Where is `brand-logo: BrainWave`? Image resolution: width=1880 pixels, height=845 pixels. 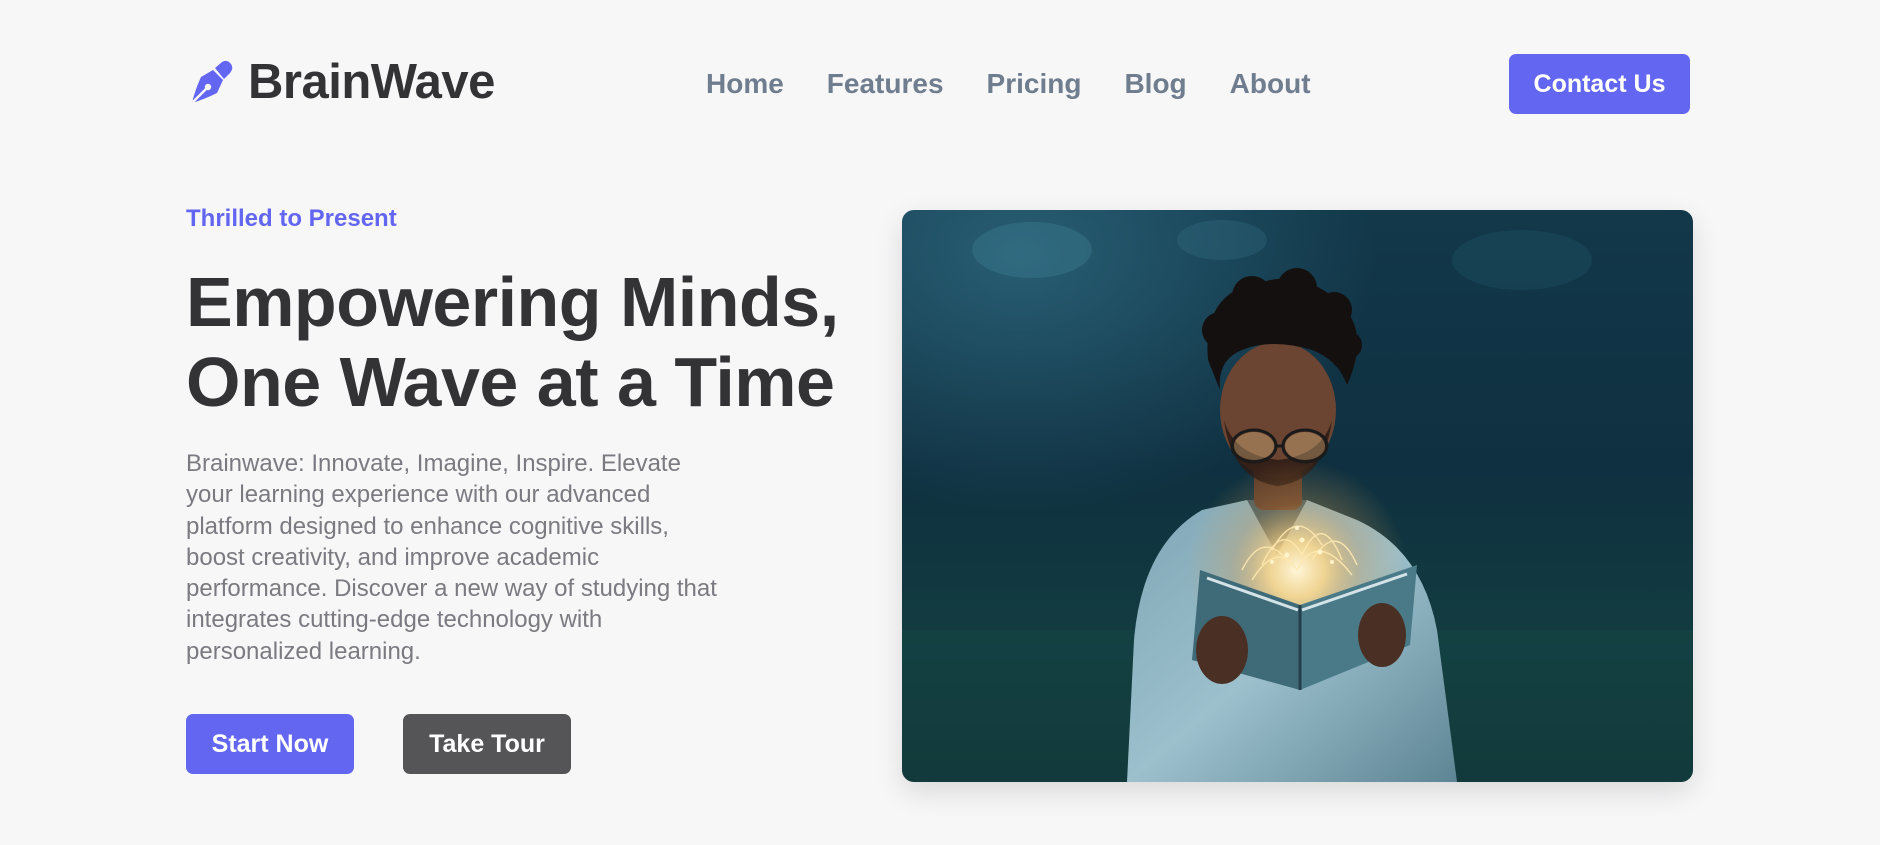 brand-logo: BrainWave is located at coordinates (340, 82).